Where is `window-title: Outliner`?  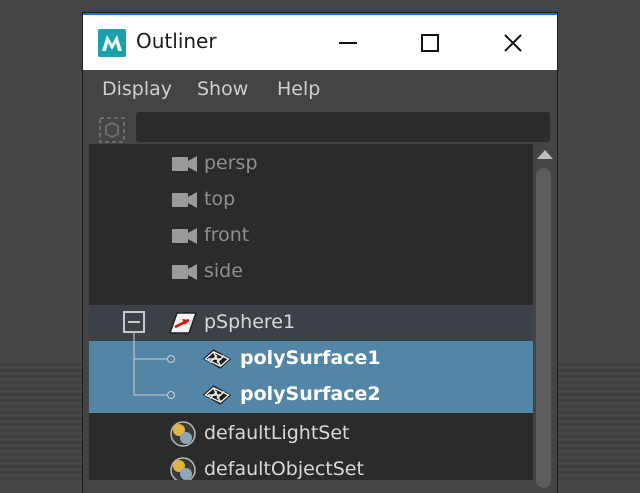 window-title: Outliner is located at coordinates (176, 41).